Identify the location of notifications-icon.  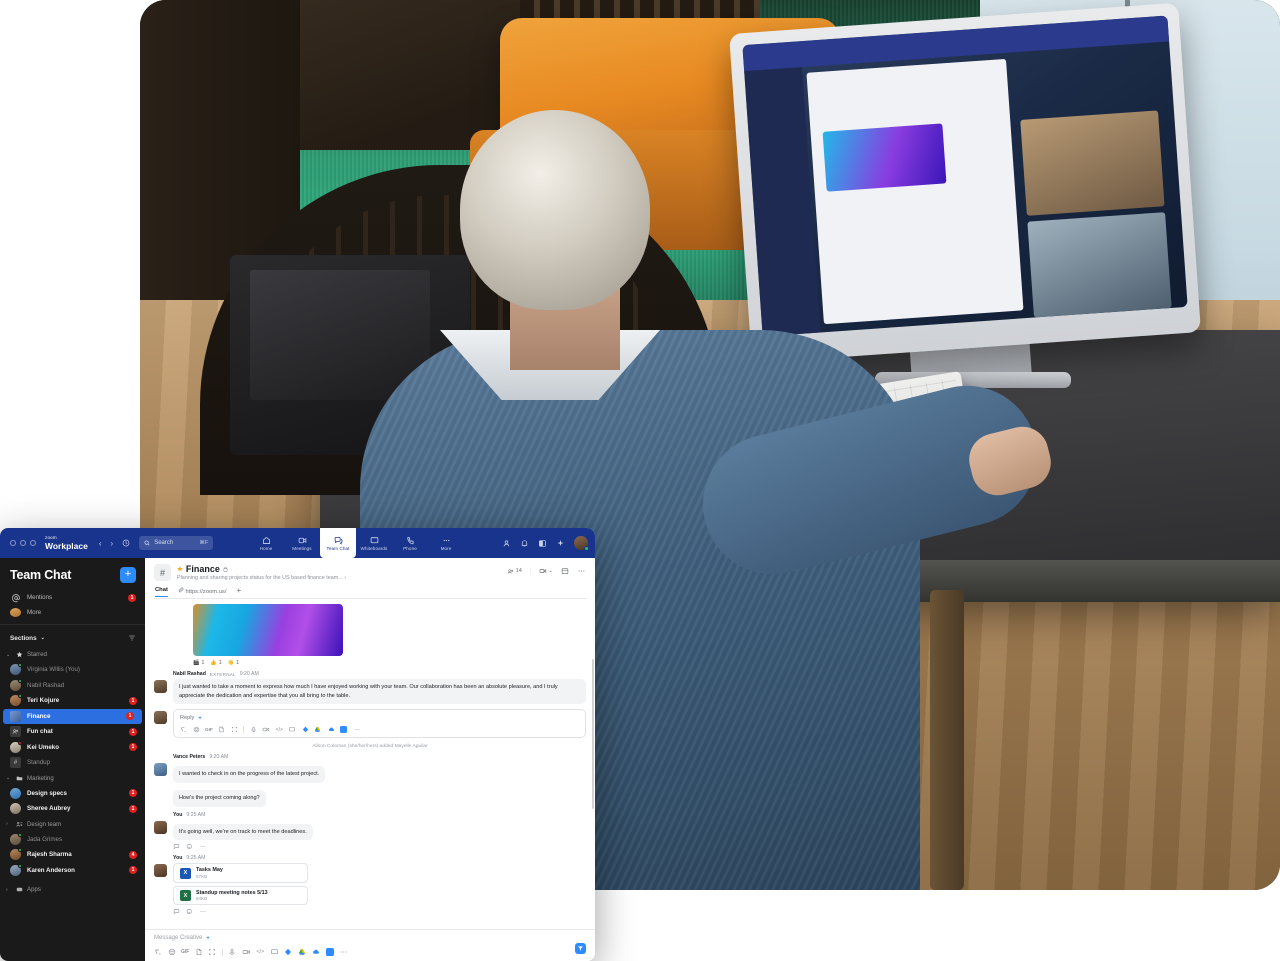
(524, 543).